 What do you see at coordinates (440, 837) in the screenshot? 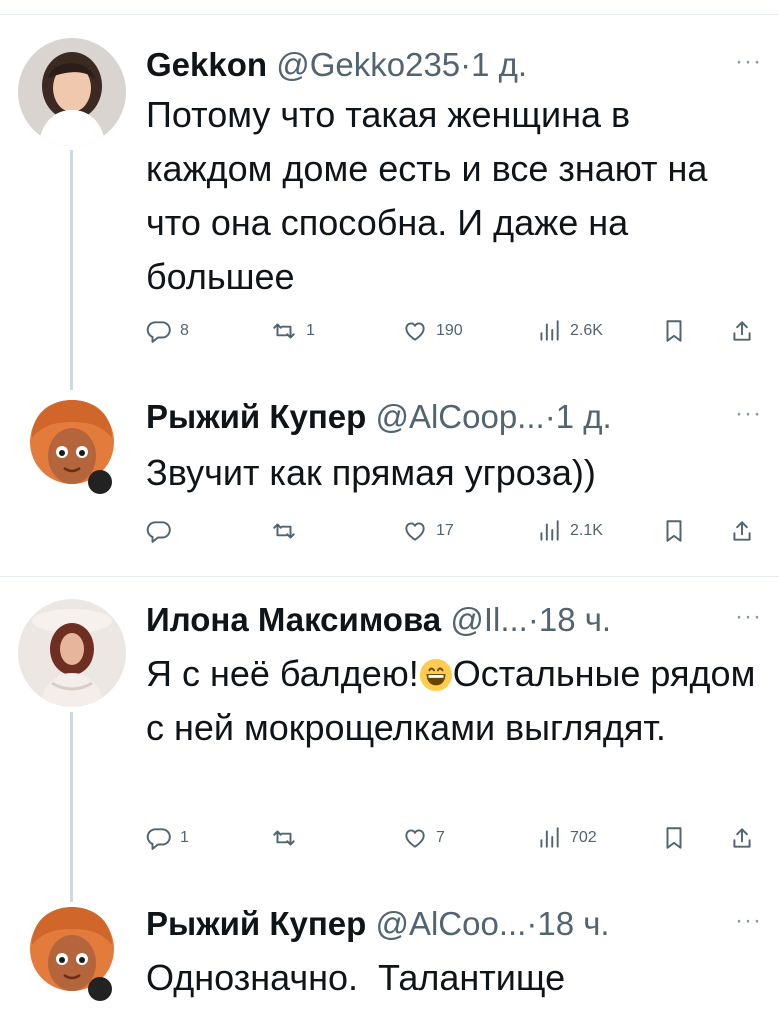
I see `like-count: 7` at bounding box center [440, 837].